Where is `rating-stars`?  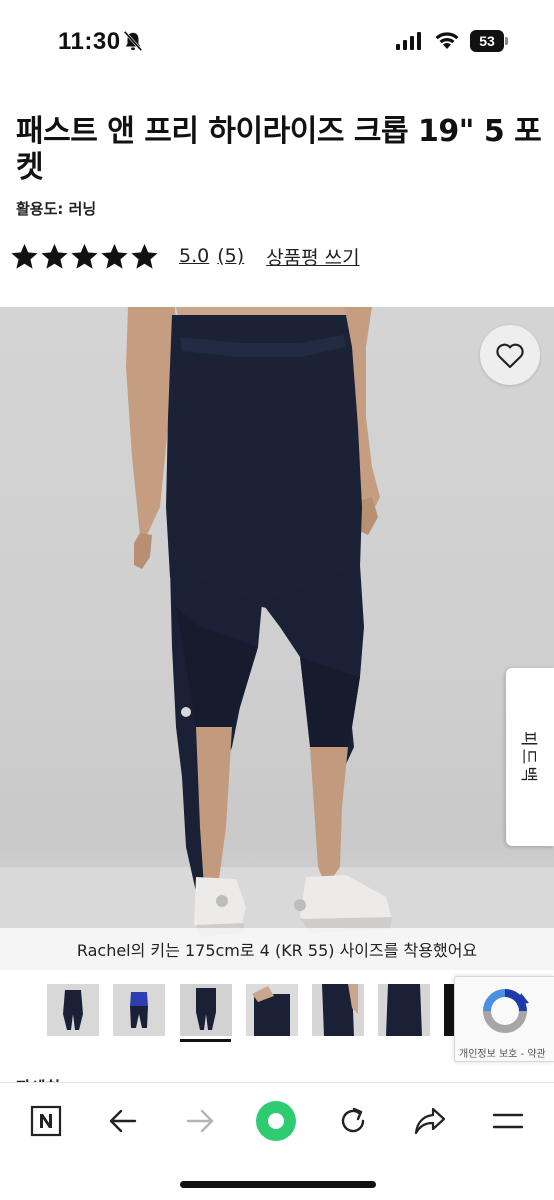
rating-stars is located at coordinates (84, 256).